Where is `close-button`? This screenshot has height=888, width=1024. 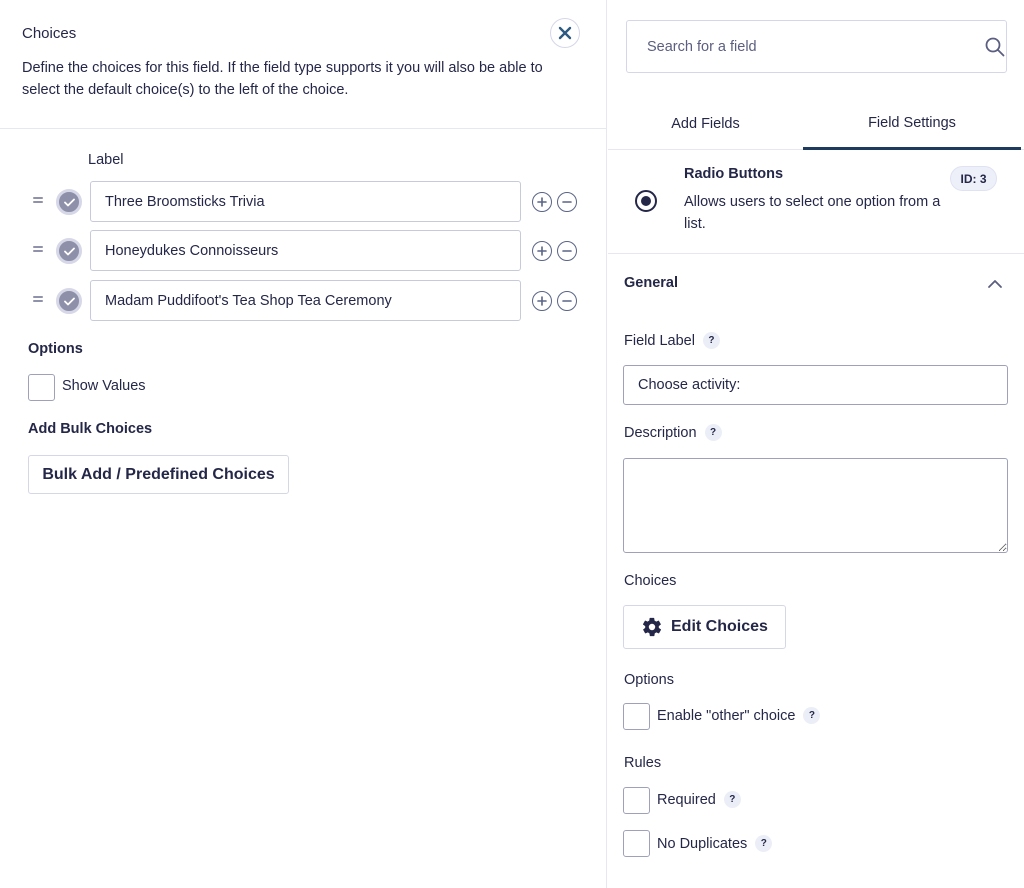 close-button is located at coordinates (565, 33).